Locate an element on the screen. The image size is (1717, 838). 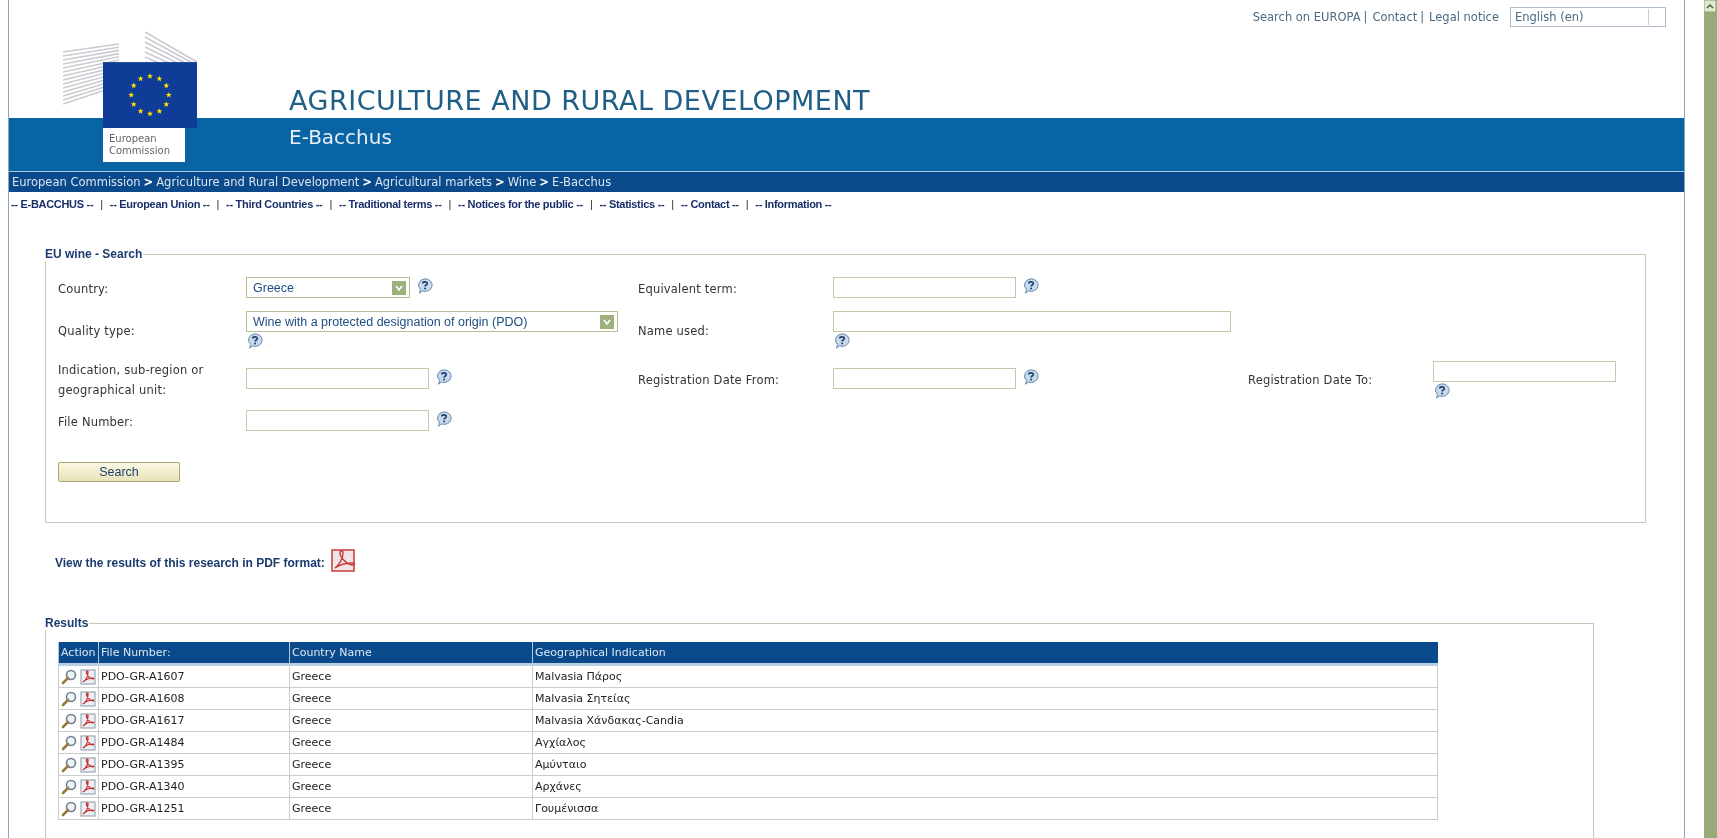
table-cell: PDO-GR-A1251 is located at coordinates (194, 808).